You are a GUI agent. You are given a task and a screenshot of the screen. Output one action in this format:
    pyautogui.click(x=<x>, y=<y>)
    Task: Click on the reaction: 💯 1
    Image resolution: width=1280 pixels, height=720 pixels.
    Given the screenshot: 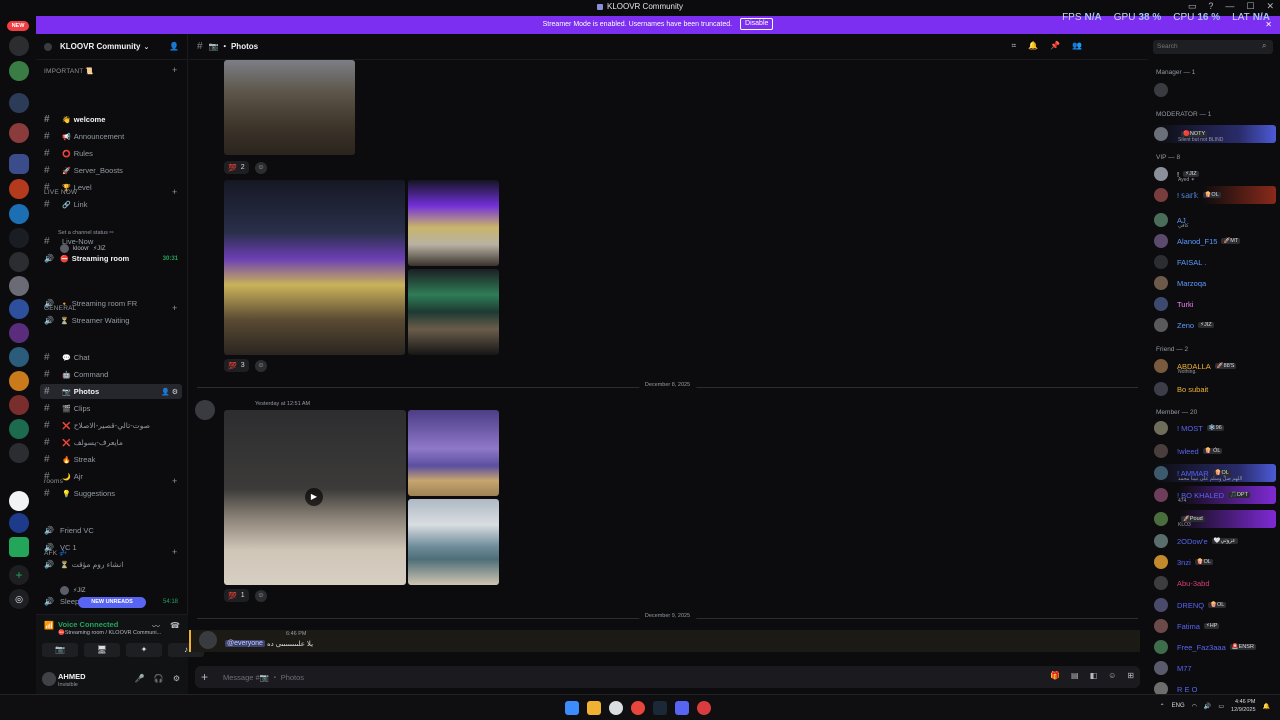 What is the action you would take?
    pyautogui.click(x=236, y=595)
    